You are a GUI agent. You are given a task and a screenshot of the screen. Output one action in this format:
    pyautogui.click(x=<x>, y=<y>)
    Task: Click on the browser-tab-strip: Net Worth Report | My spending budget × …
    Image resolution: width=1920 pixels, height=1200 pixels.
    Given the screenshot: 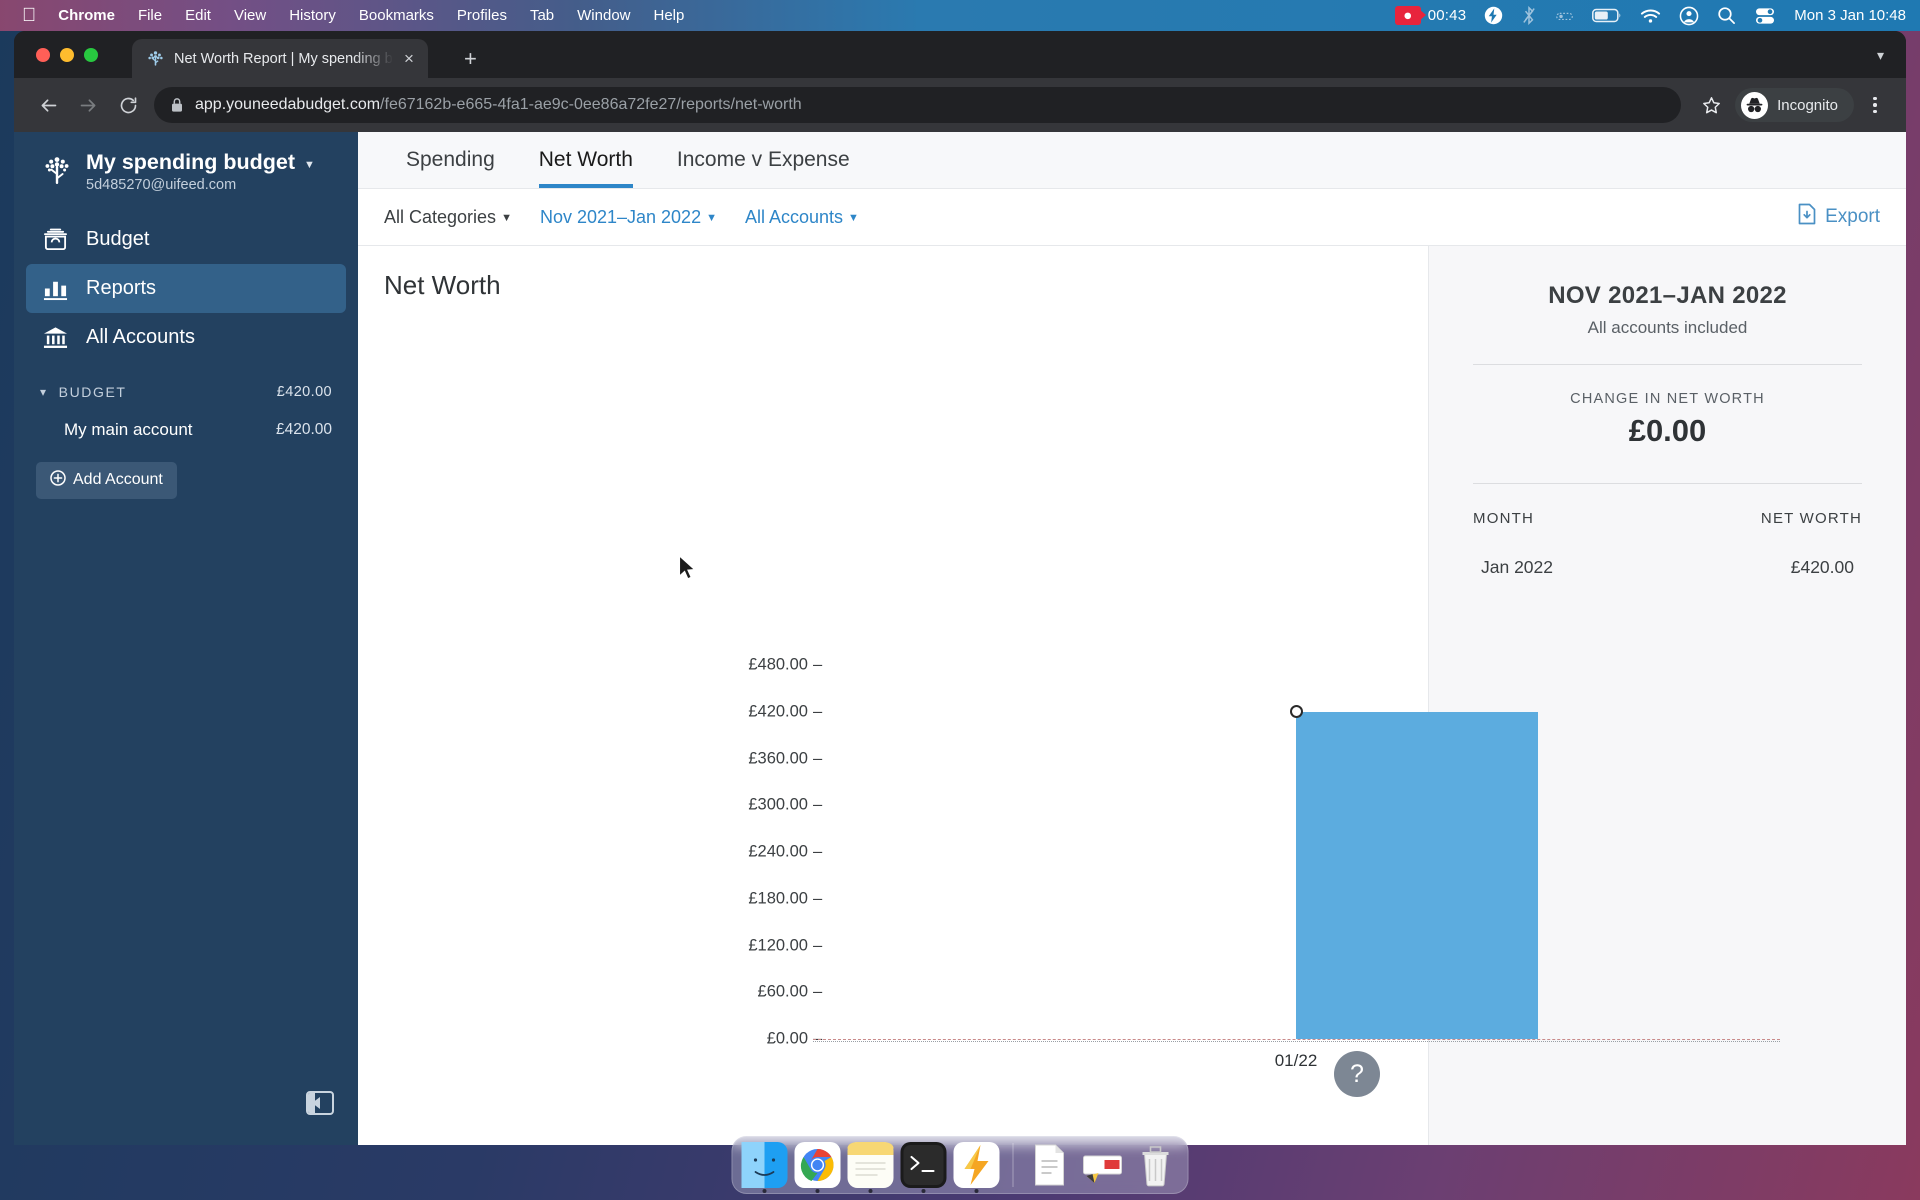 What is the action you would take?
    pyautogui.click(x=960, y=54)
    